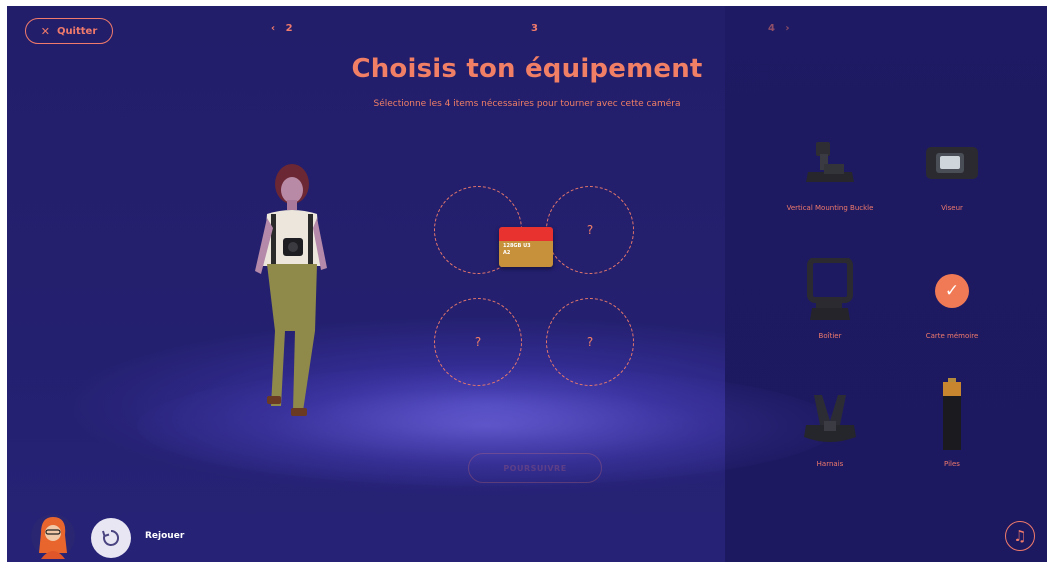 Image resolution: width=1049 pixels, height=565 pixels. What do you see at coordinates (952, 464) in the screenshot?
I see `item-label: Piles` at bounding box center [952, 464].